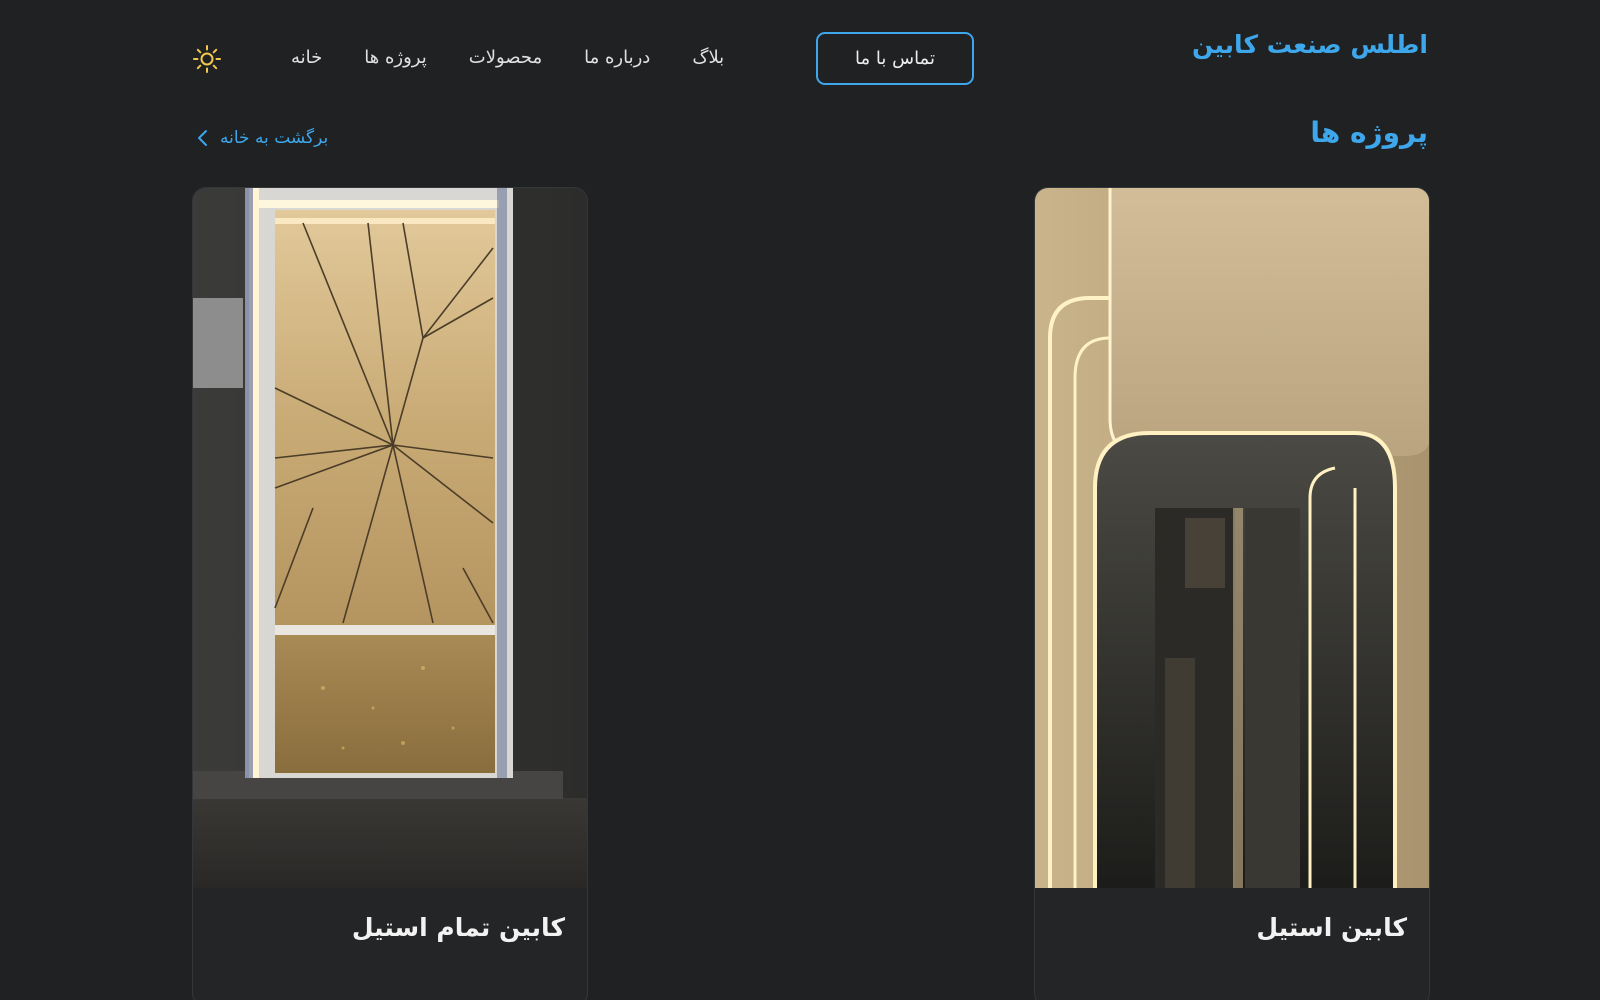 The height and width of the screenshot is (1000, 1600). Describe the element at coordinates (895, 58) in the screenshot. I see `contact-button: تماس با ما` at that location.